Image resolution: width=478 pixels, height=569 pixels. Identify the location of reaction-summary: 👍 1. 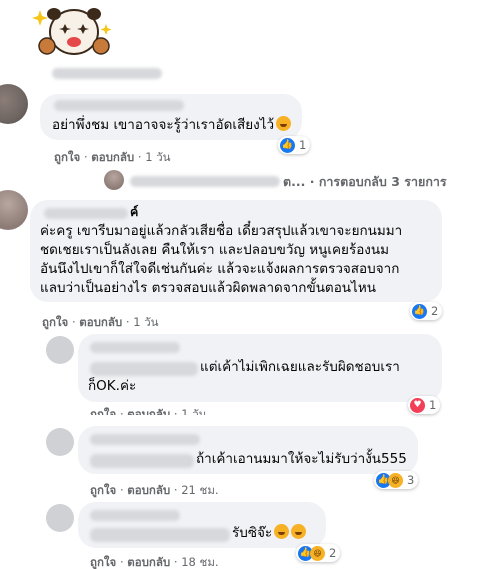
(294, 145).